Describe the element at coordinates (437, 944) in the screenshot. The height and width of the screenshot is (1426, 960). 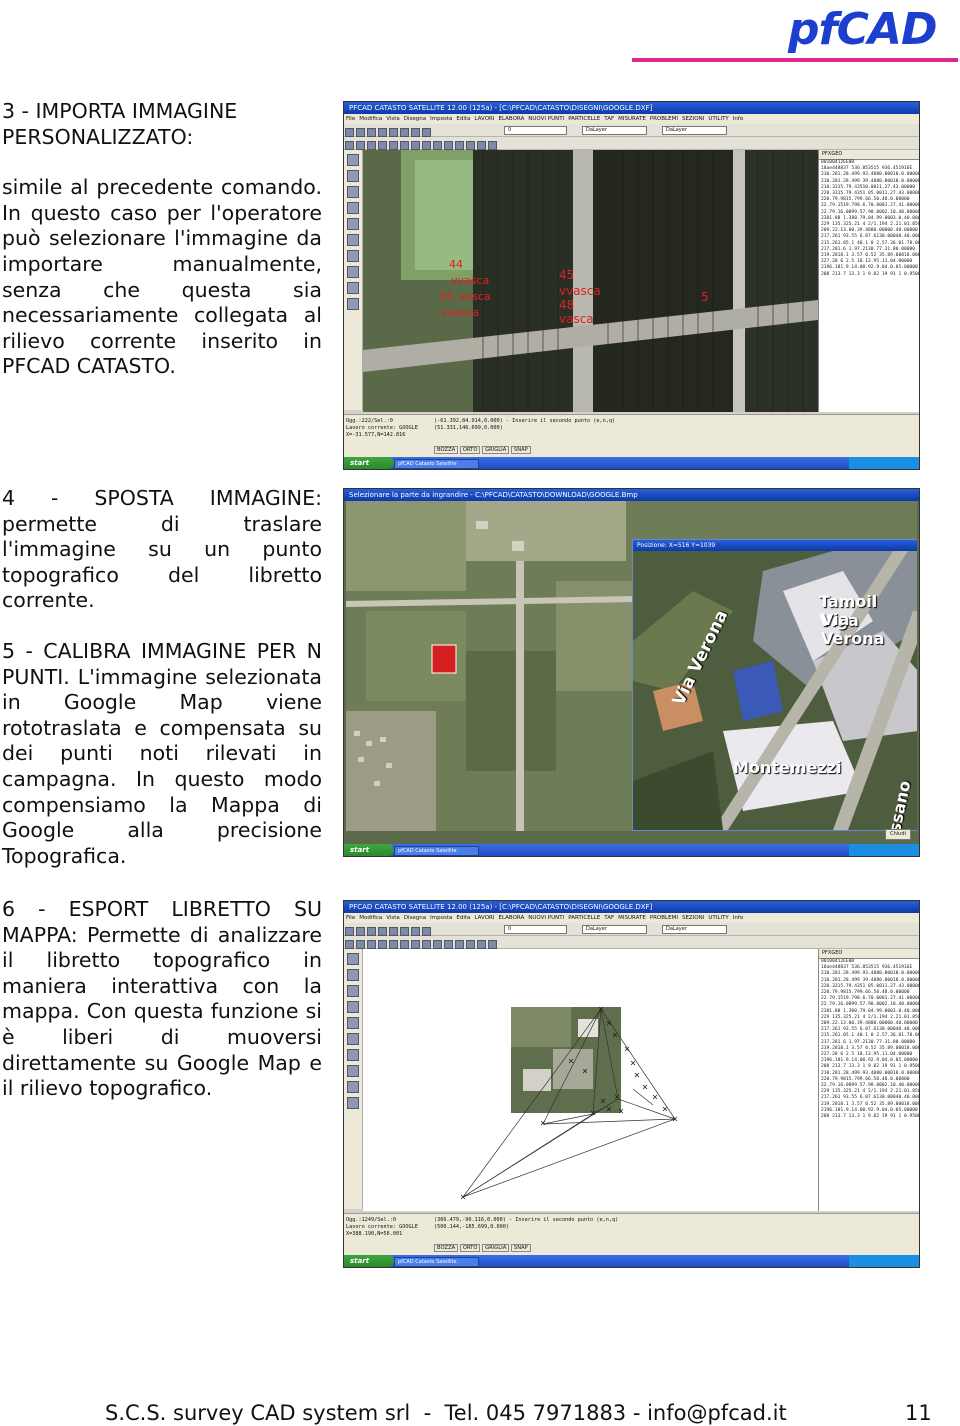
I see `arc-icon` at that location.